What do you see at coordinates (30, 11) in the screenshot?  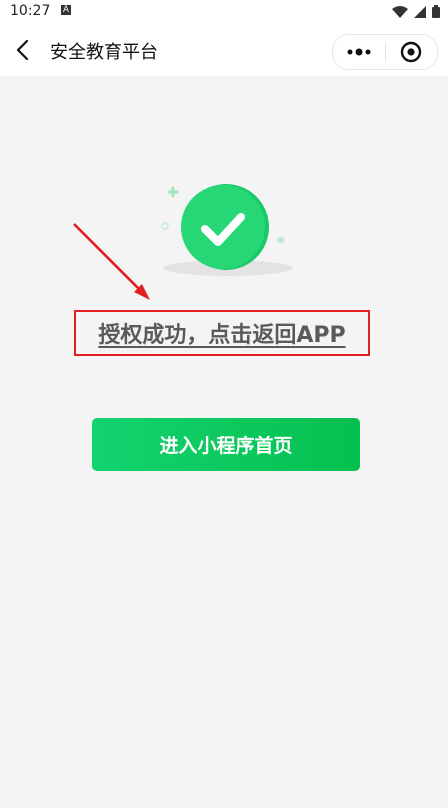 I see `status-time: 10:27` at bounding box center [30, 11].